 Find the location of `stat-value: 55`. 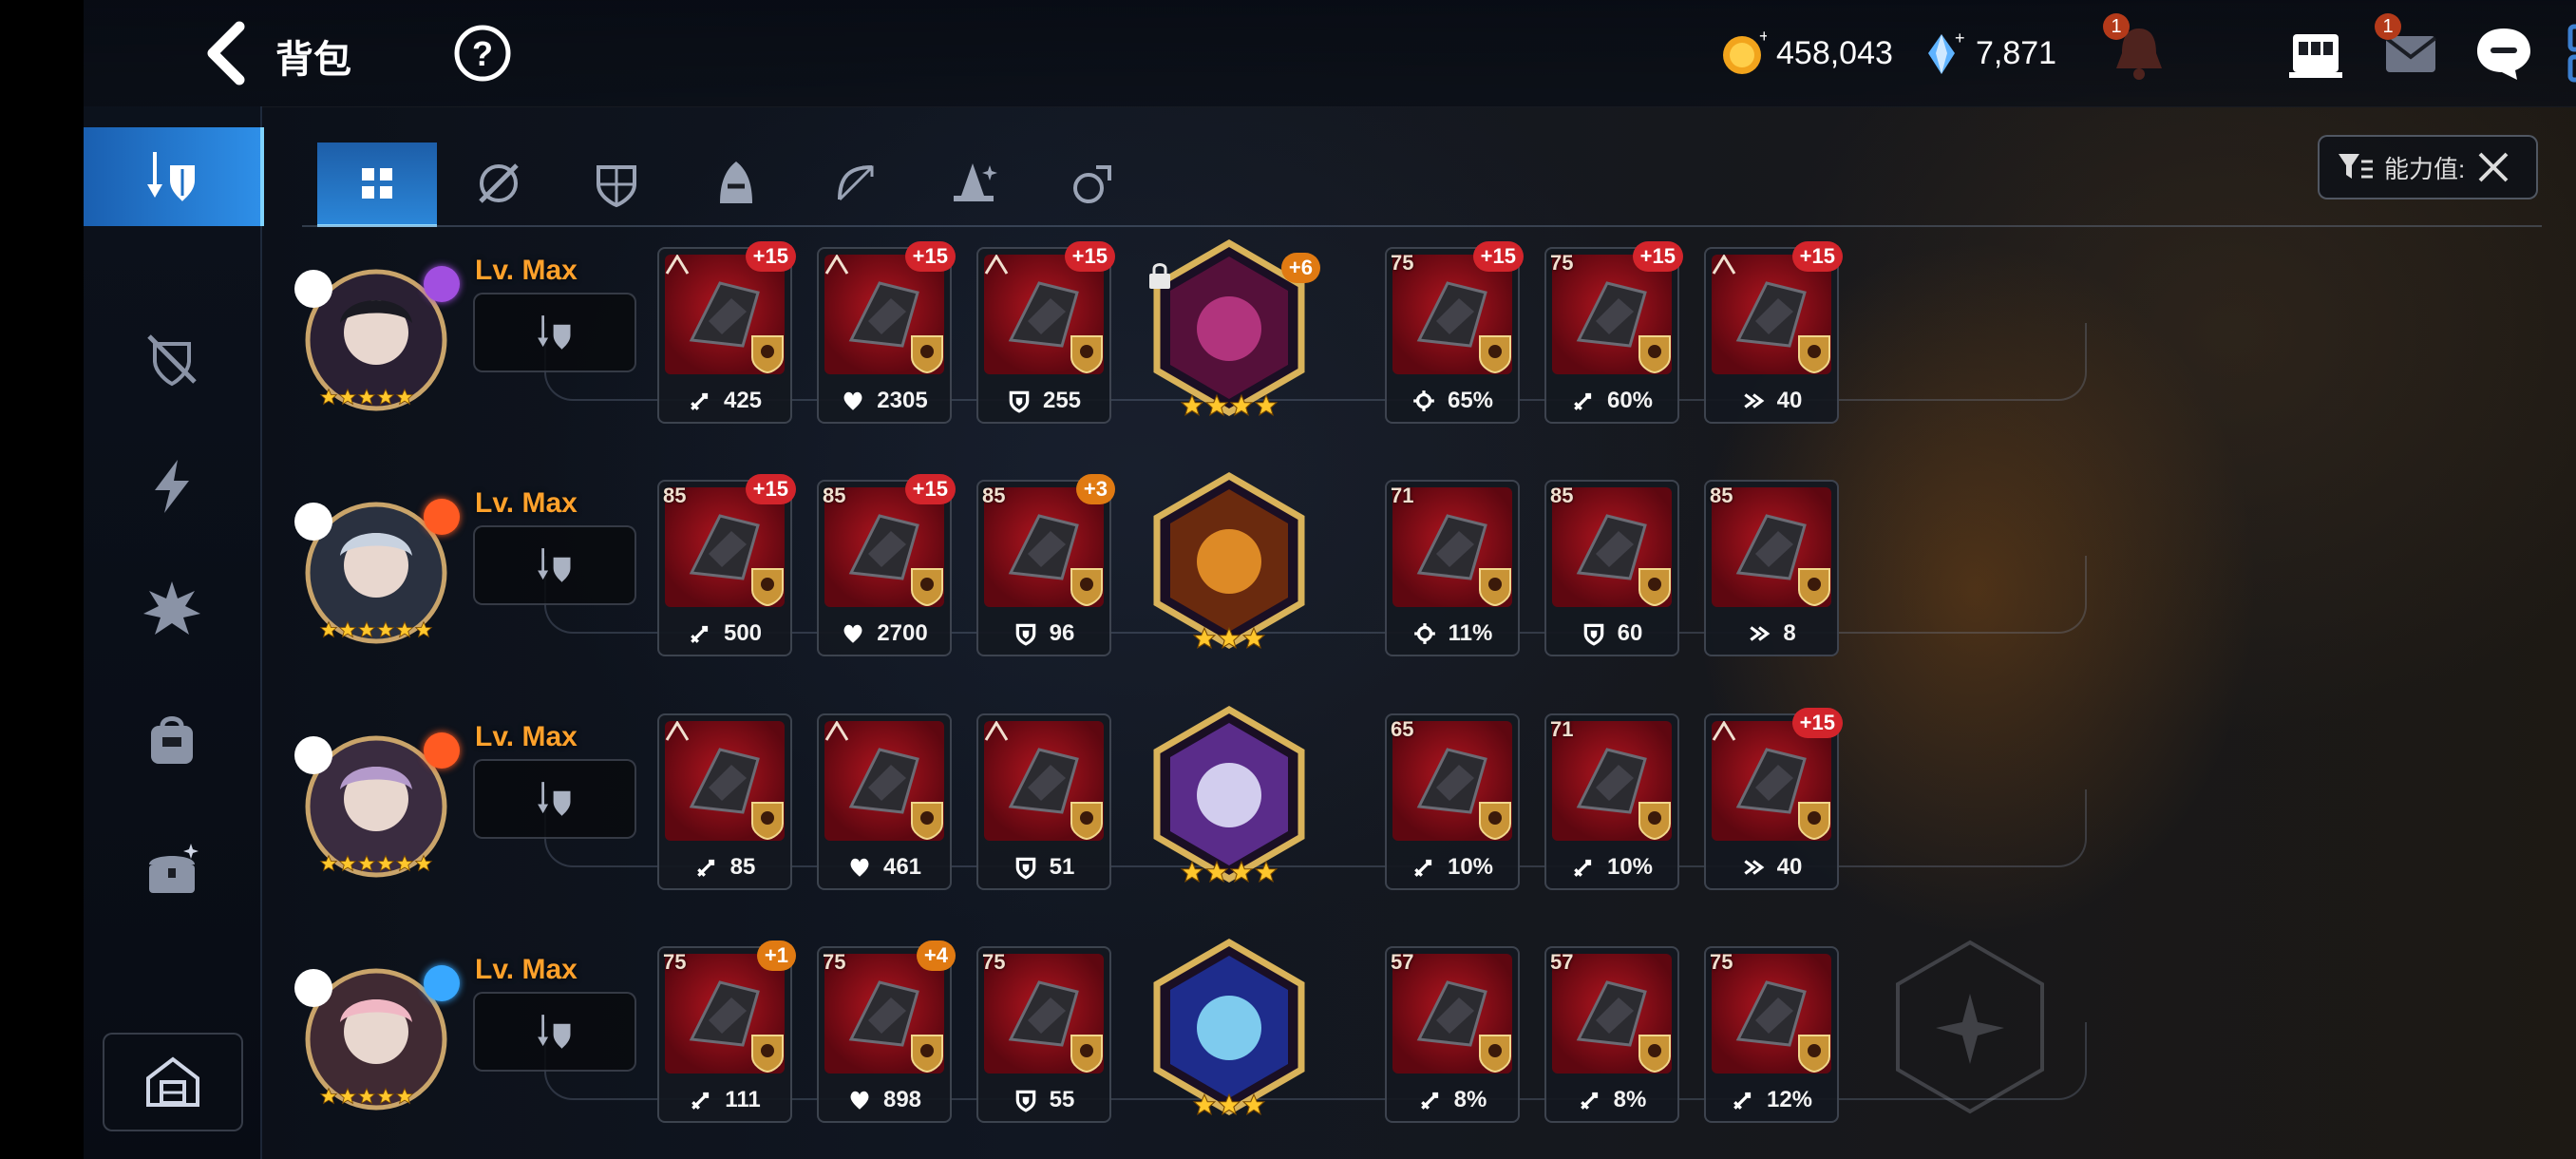

stat-value: 55 is located at coordinates (1062, 1099).